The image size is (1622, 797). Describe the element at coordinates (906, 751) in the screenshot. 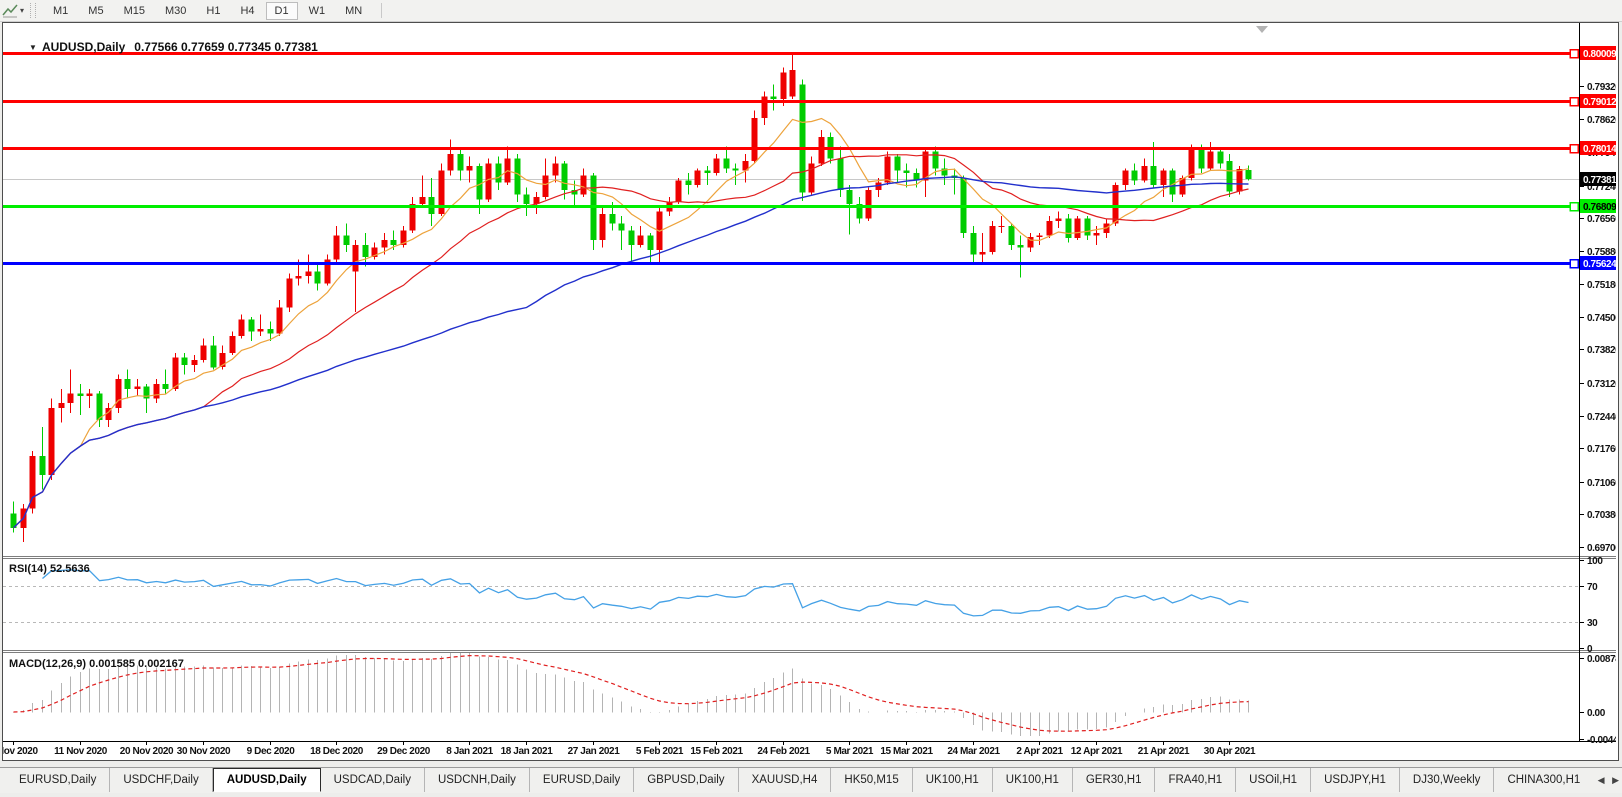

I see `svg-text: 15 Mar 2021` at that location.